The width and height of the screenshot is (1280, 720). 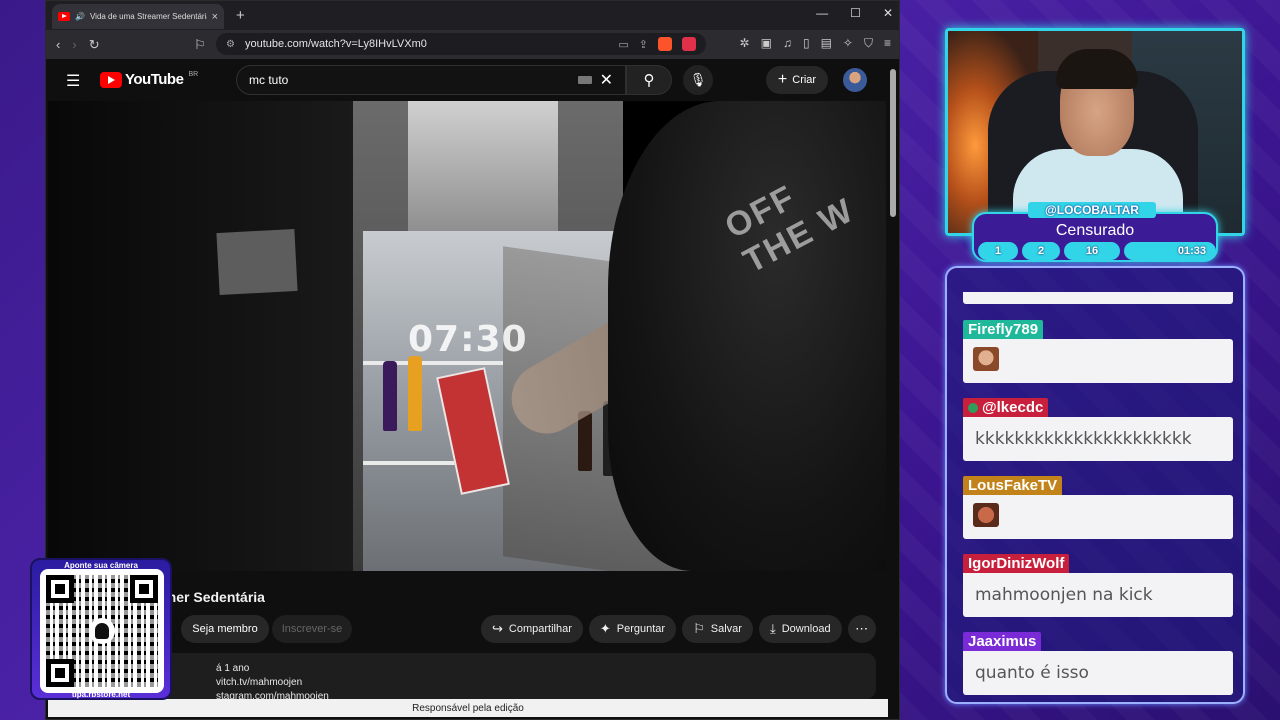 What do you see at coordinates (822, 13) in the screenshot?
I see `minimize-icon: —` at bounding box center [822, 13].